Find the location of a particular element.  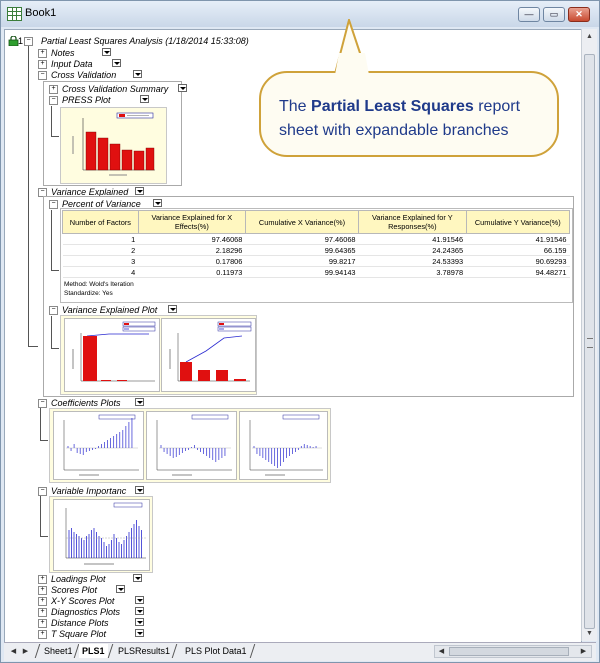

table-cell: 0.11973 is located at coordinates (192, 272).